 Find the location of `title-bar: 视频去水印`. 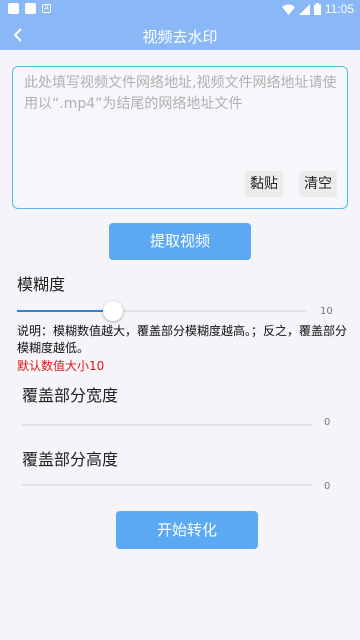

title-bar: 视频去水印 is located at coordinates (180, 35).